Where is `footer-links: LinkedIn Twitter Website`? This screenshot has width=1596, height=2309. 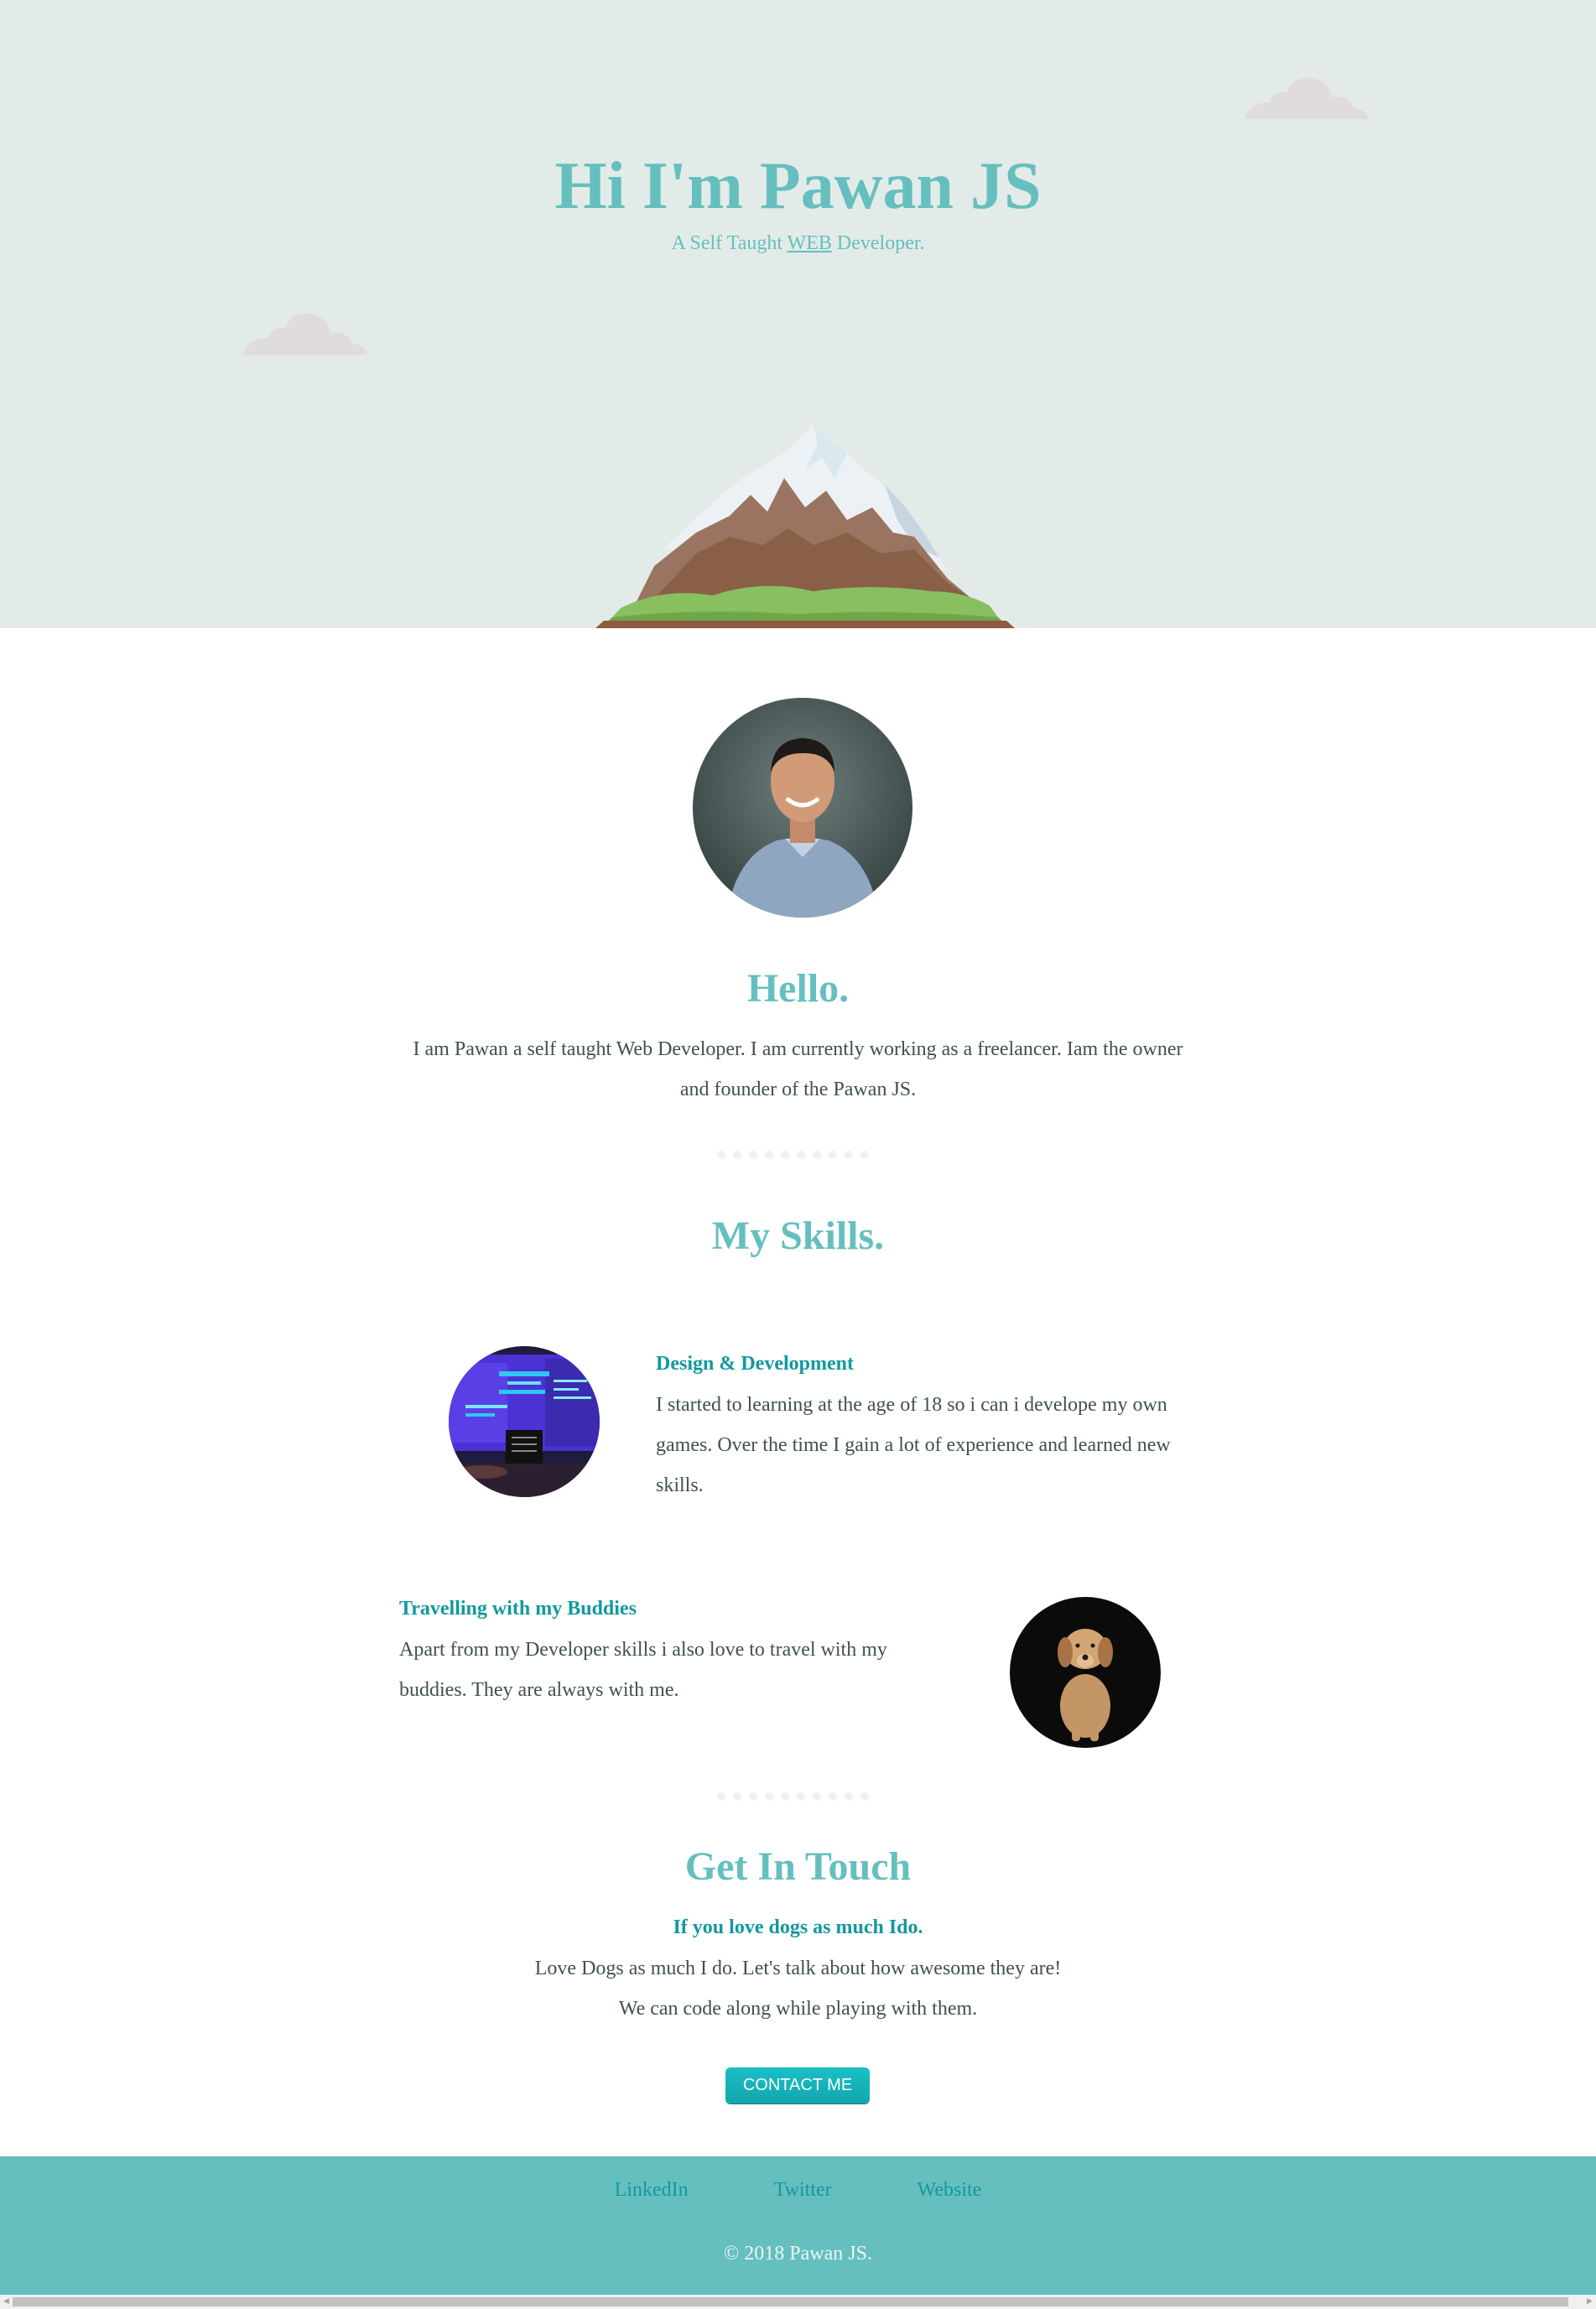 footer-links: LinkedIn Twitter Website is located at coordinates (798, 2190).